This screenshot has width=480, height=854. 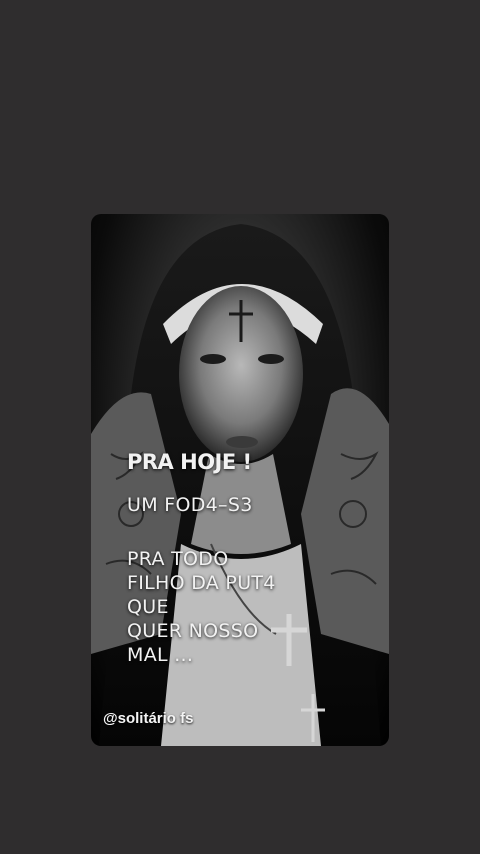 I want to click on caption-line-1: UM FOD4–S3, so click(x=190, y=505).